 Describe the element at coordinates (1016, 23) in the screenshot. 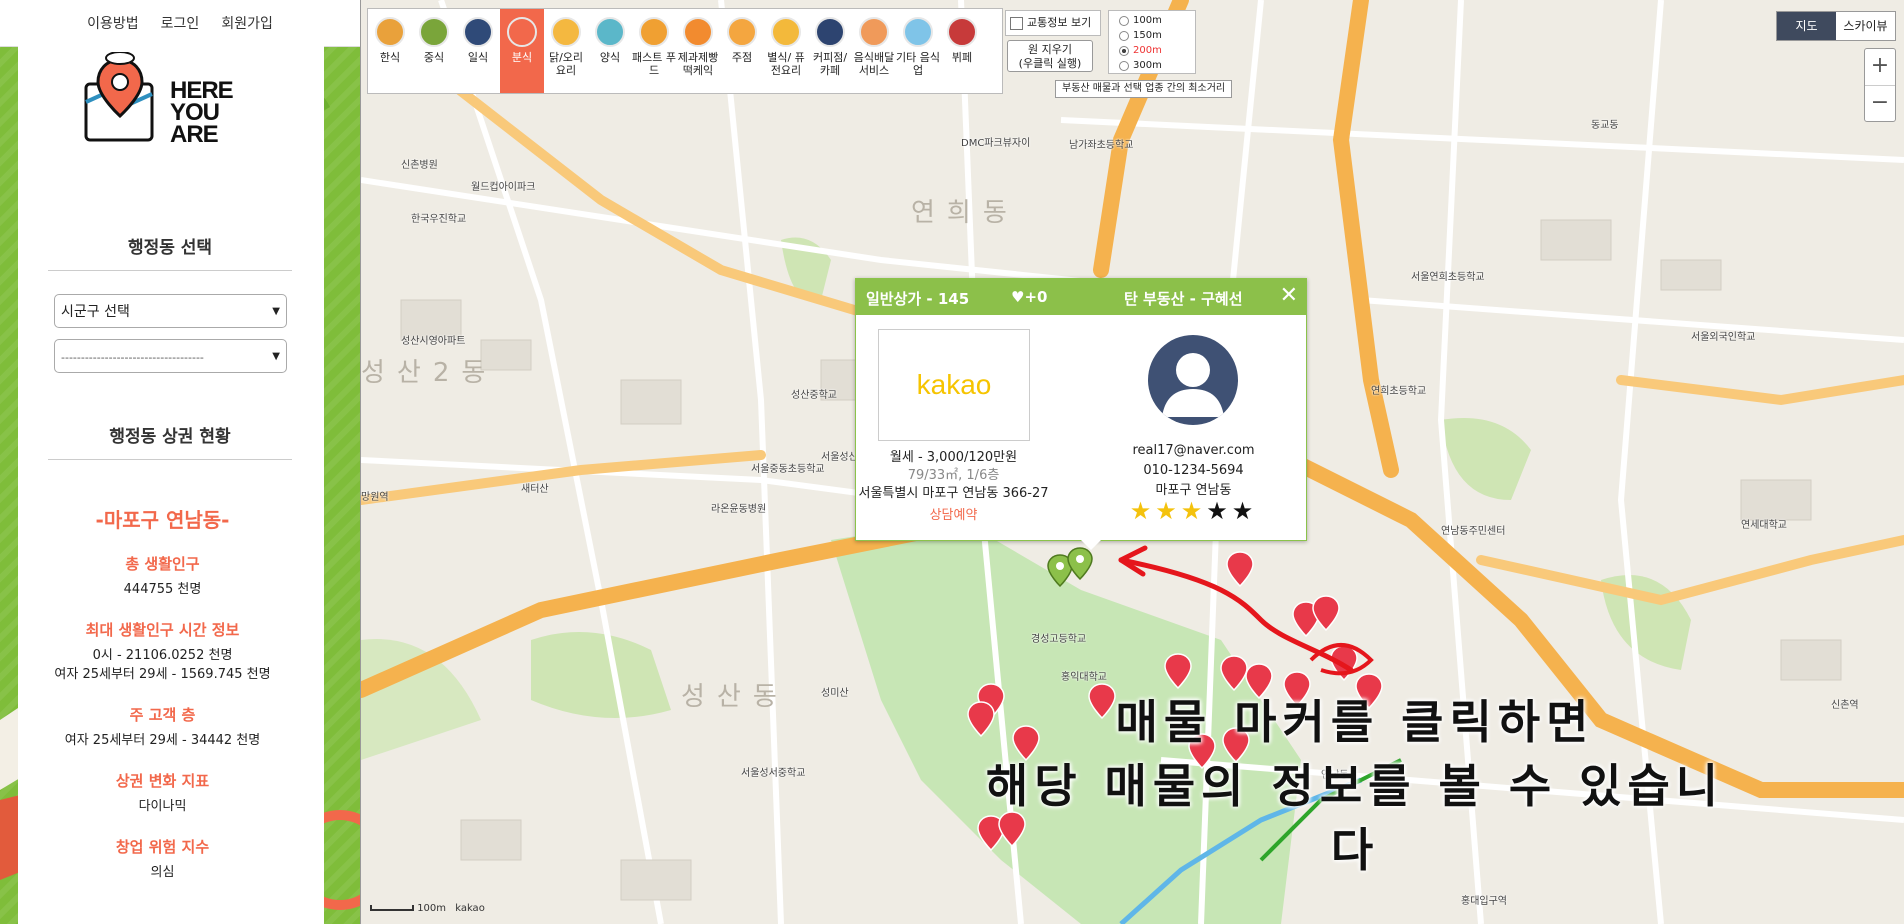

I see `checkbox` at that location.